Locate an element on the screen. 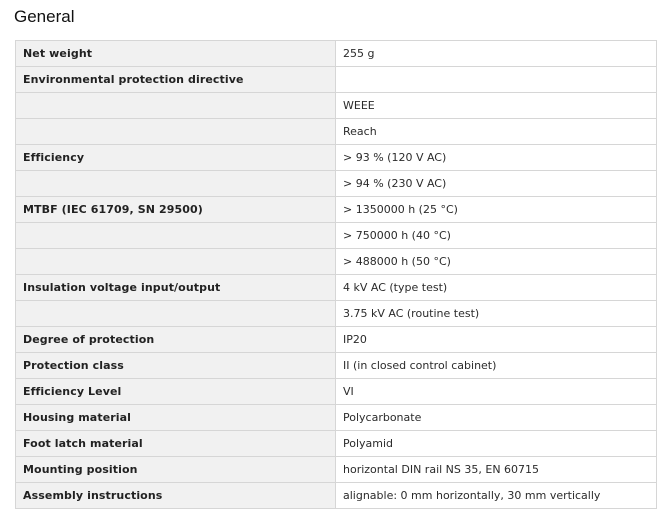 This screenshot has width=672, height=524. table-row: Foot latch material Polyamid is located at coordinates (336, 443).